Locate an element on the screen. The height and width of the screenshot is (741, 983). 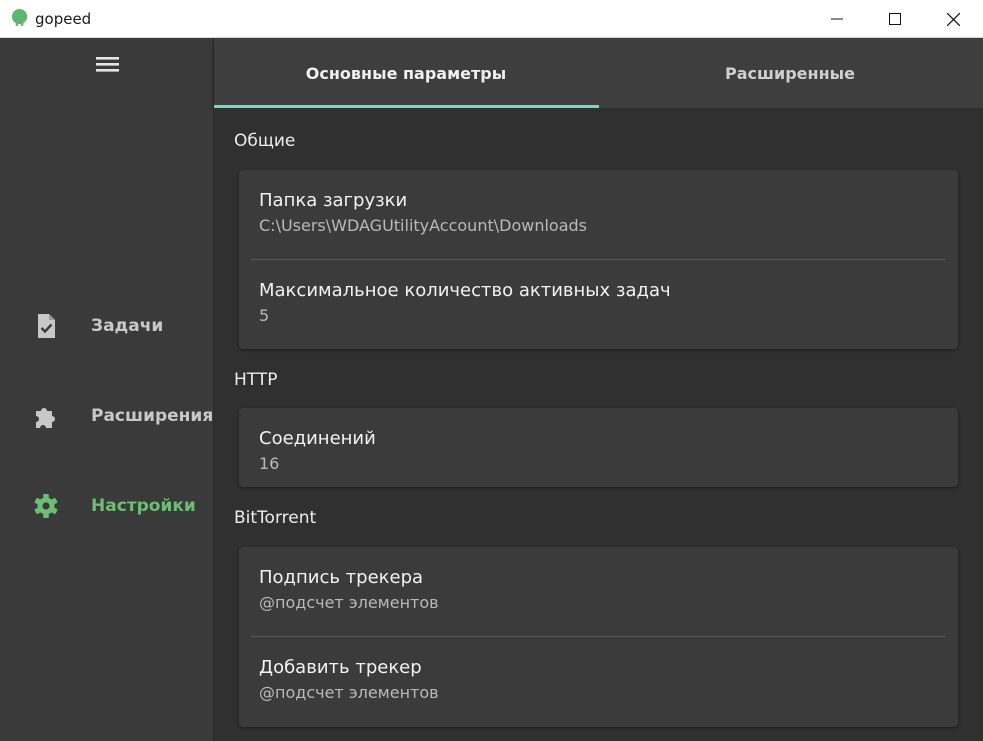
task-check-icon is located at coordinates (46, 326).